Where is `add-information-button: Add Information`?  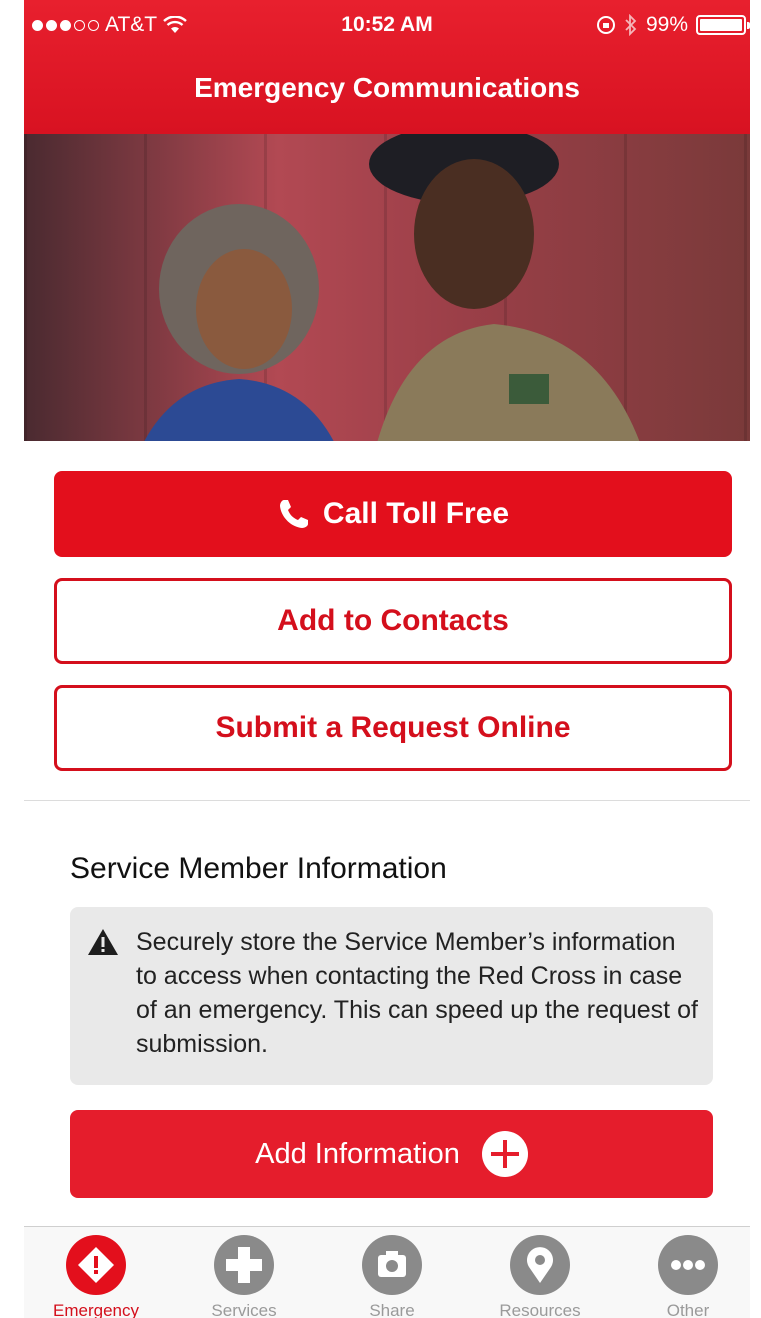
add-information-button: Add Information is located at coordinates (391, 1154).